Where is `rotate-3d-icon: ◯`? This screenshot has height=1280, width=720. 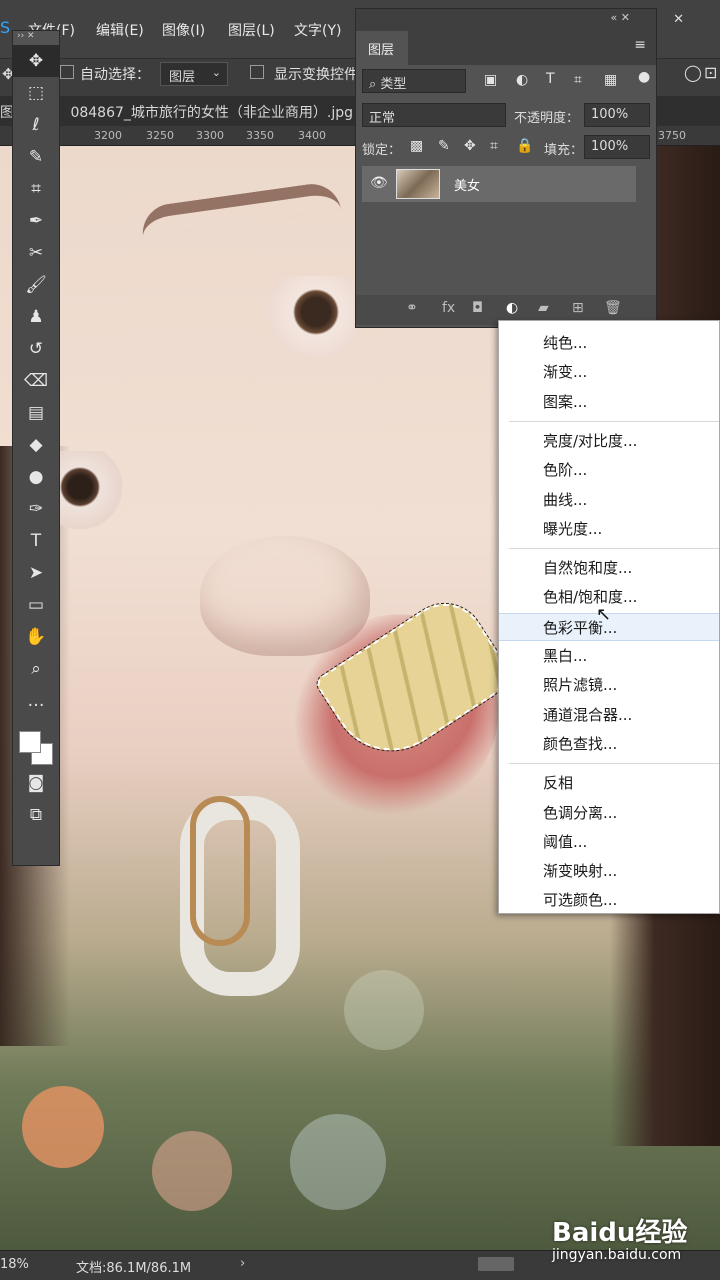 rotate-3d-icon: ◯ is located at coordinates (693, 72).